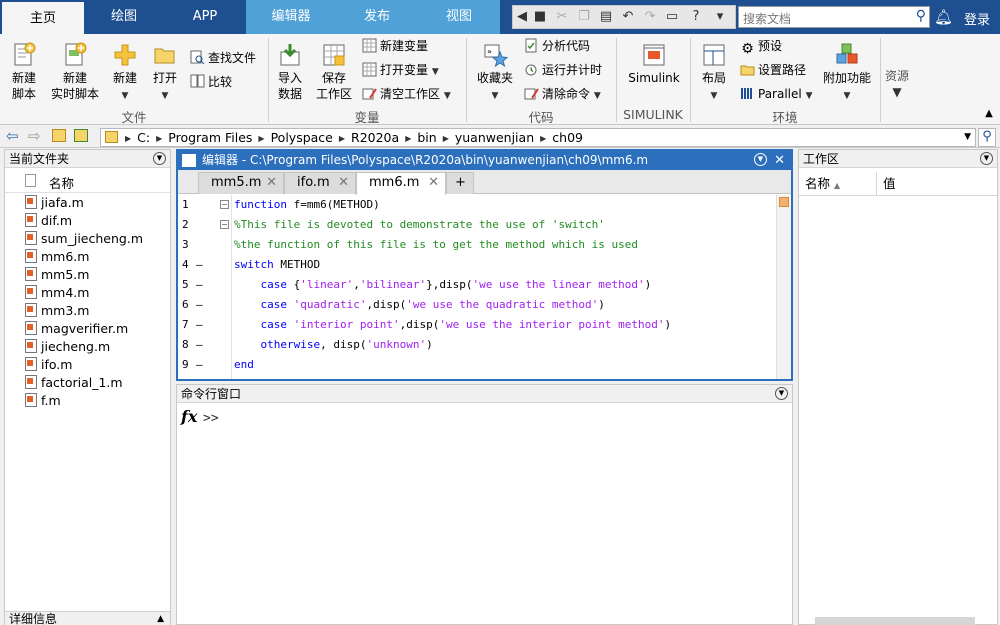  I want to click on layout-button: 布局 ▼, so click(714, 73).